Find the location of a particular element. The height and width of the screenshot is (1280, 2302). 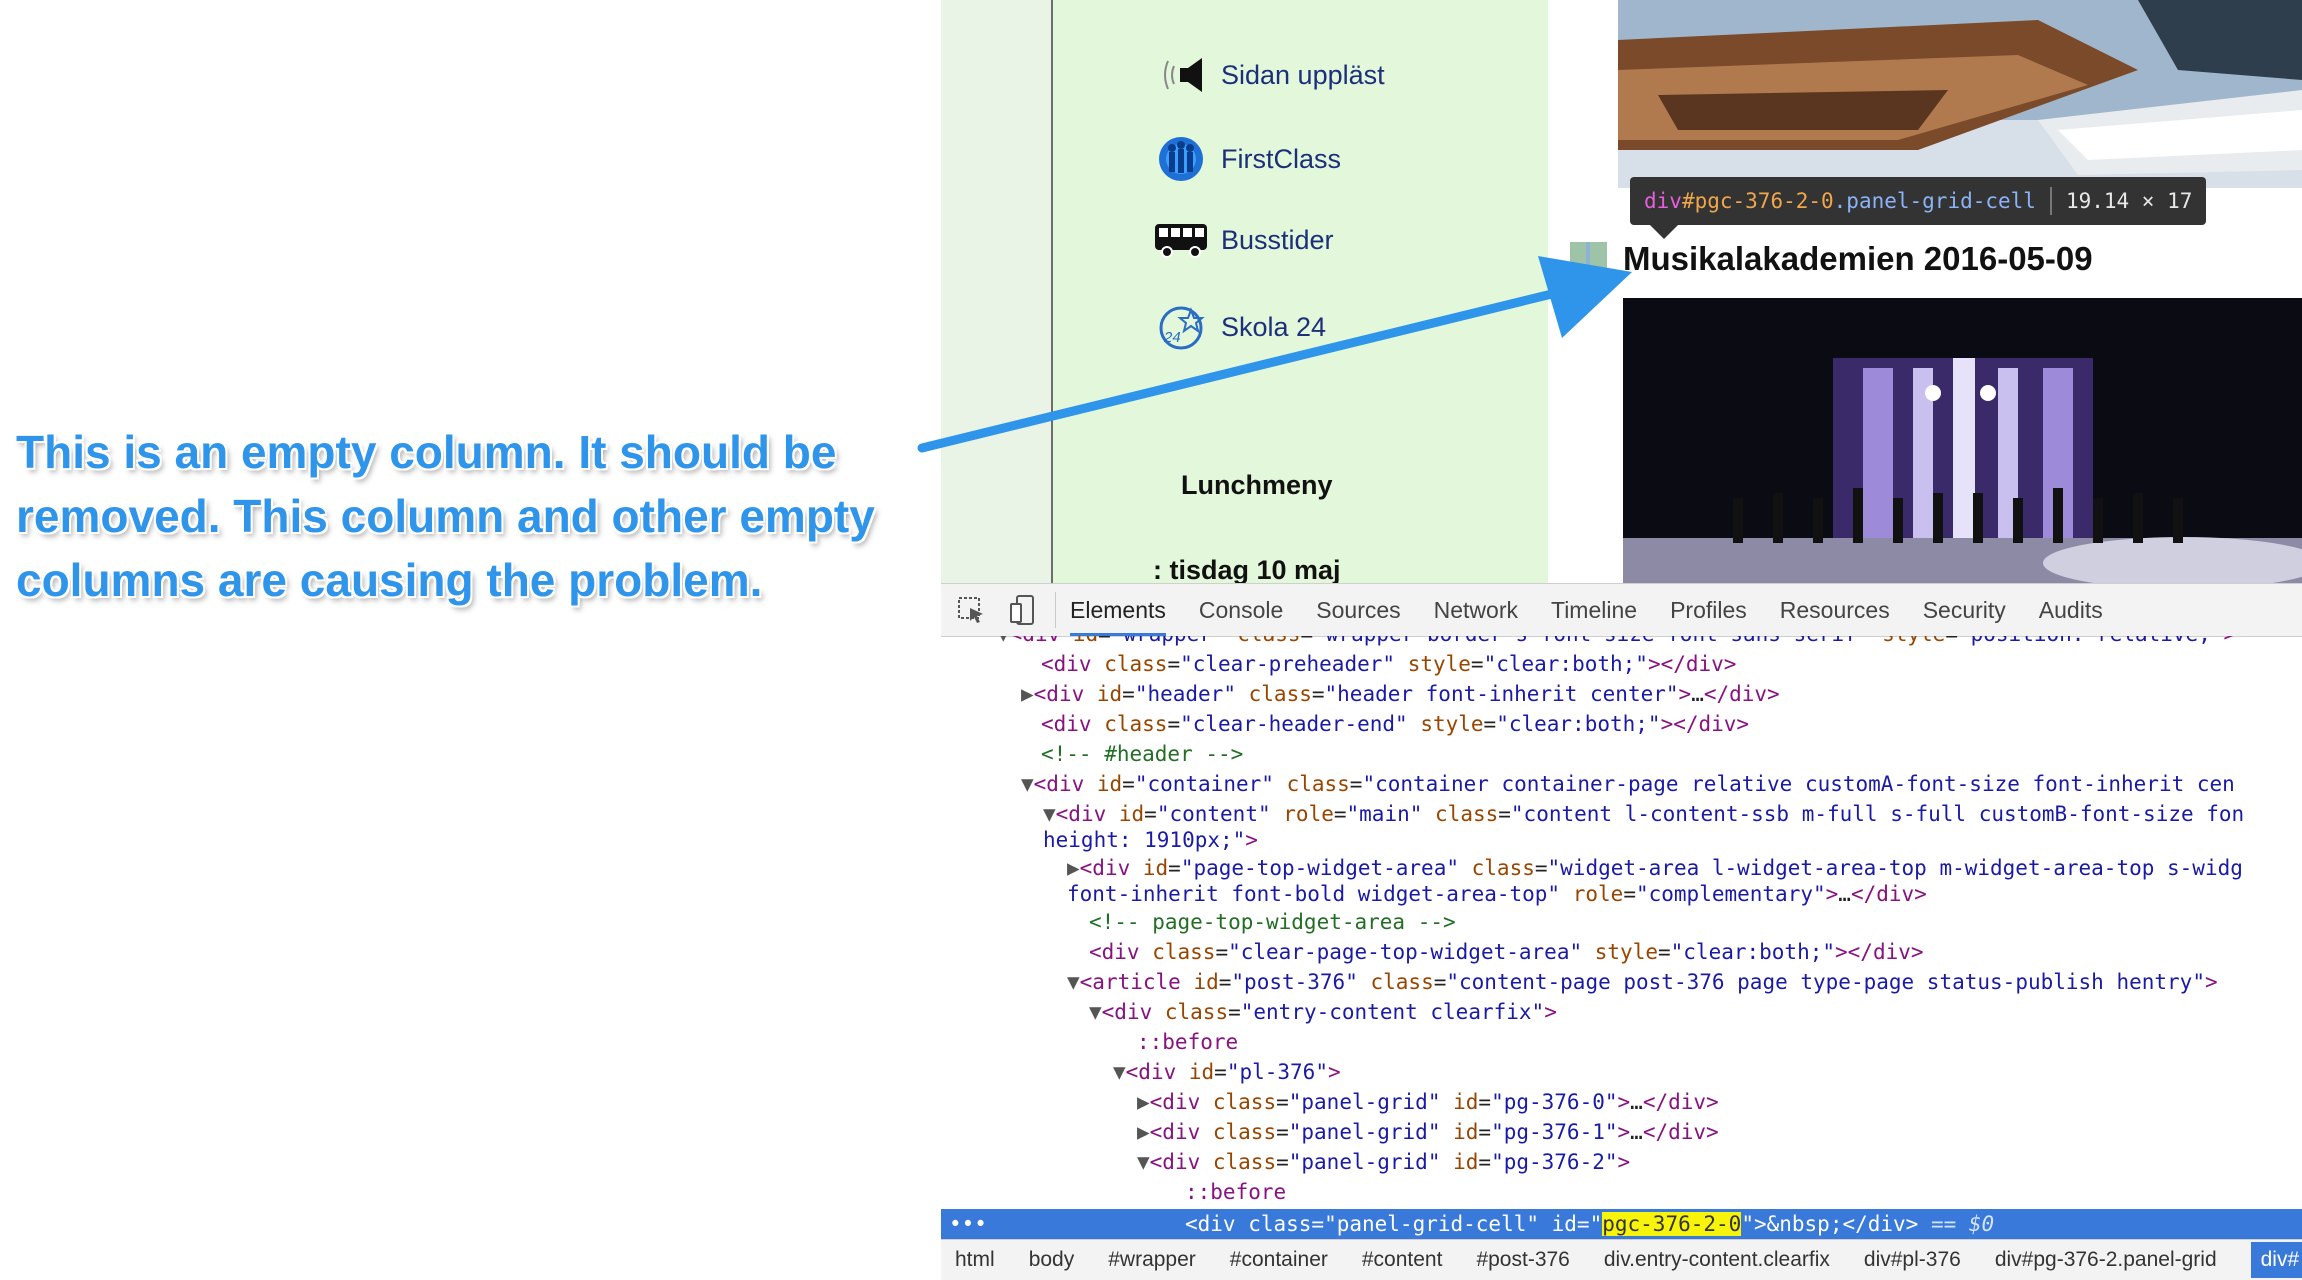

breadcrumb-wrapper: #wrapper is located at coordinates (1152, 1260).